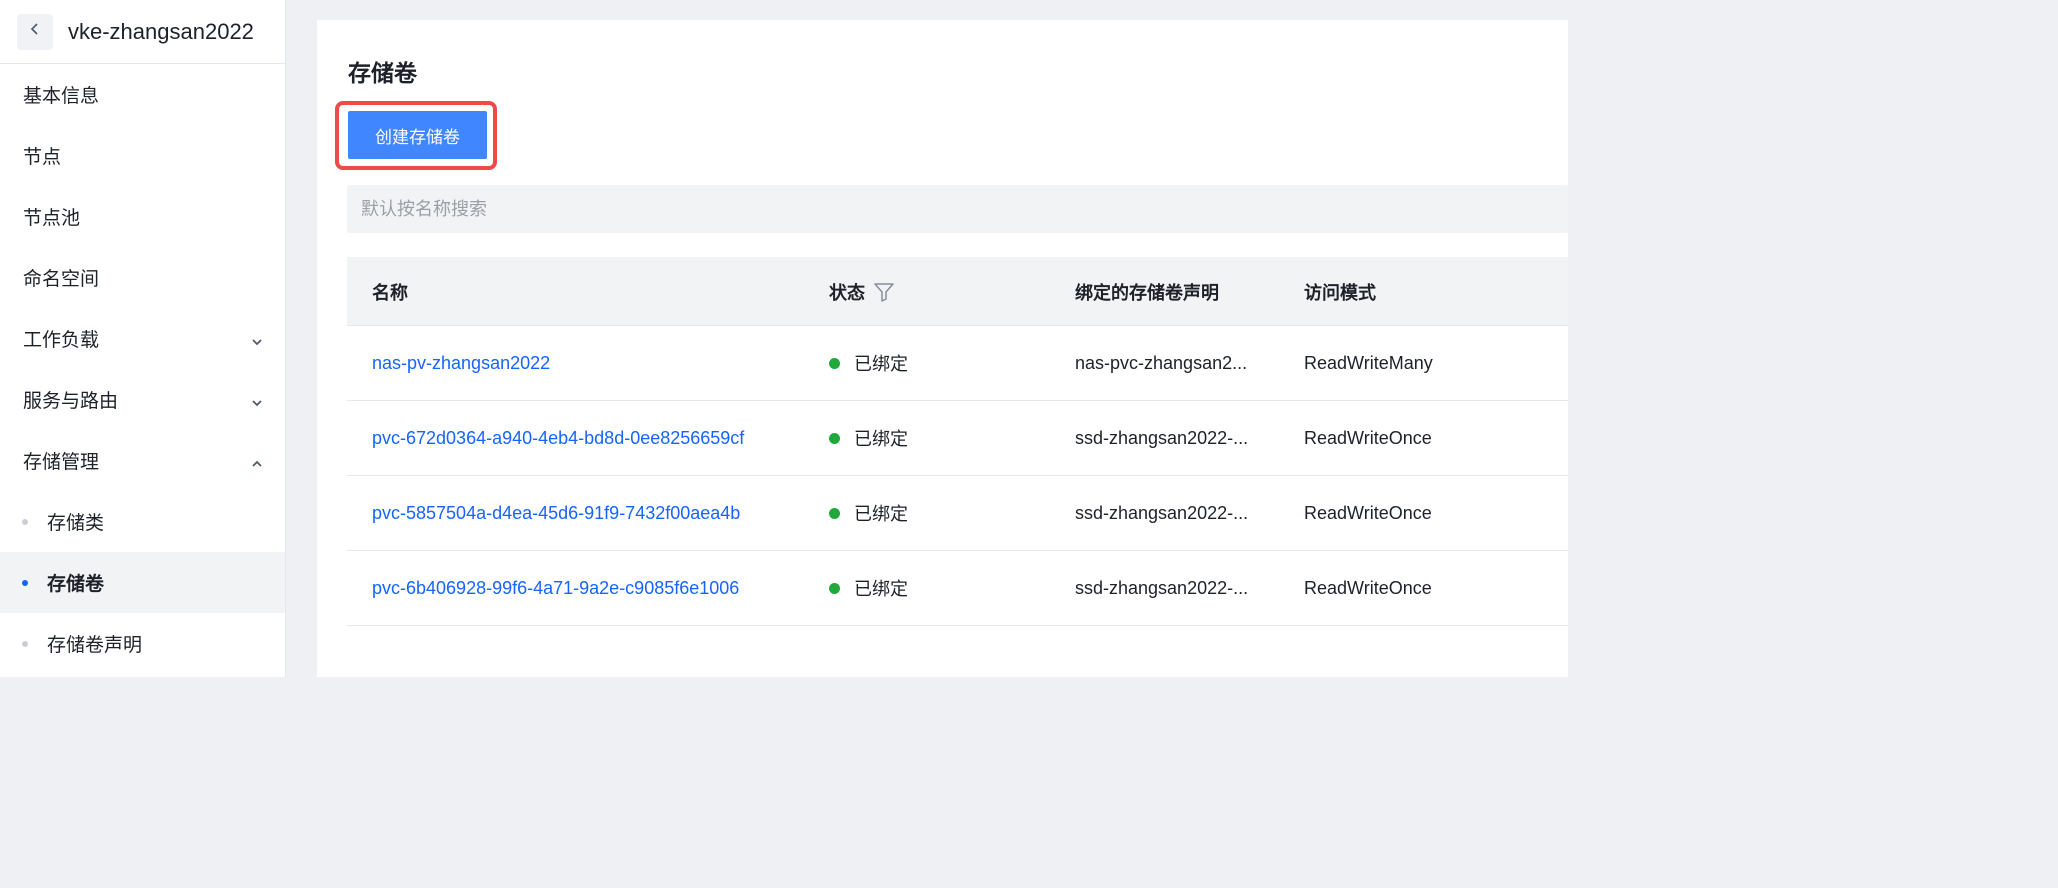 The width and height of the screenshot is (2058, 888). What do you see at coordinates (142, 94) in the screenshot?
I see `sidebar-item-basic-info: 基本信息` at bounding box center [142, 94].